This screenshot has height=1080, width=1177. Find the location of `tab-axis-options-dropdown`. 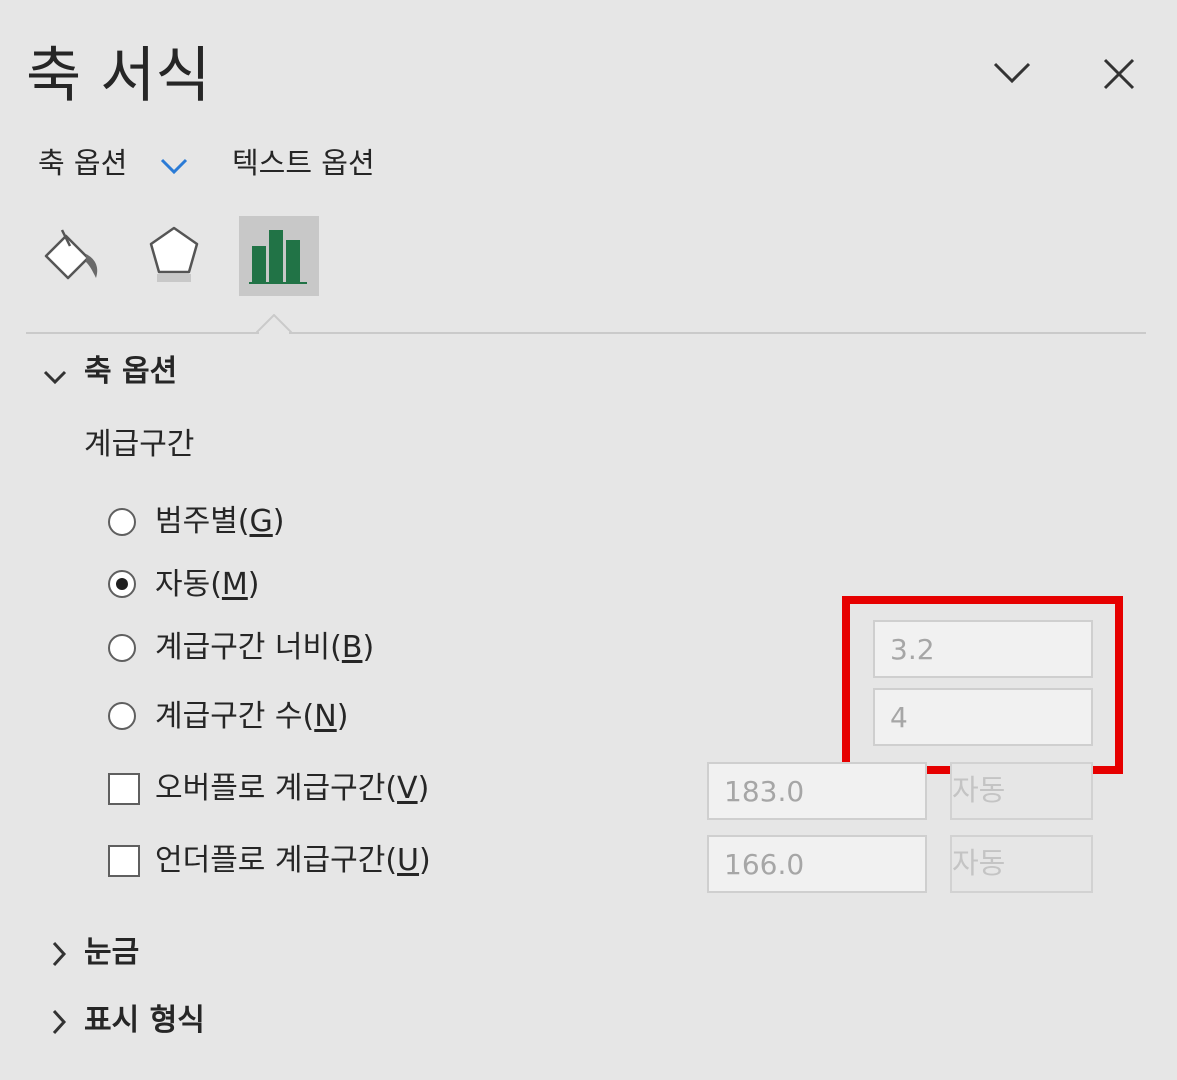

tab-axis-options-dropdown is located at coordinates (174, 166).